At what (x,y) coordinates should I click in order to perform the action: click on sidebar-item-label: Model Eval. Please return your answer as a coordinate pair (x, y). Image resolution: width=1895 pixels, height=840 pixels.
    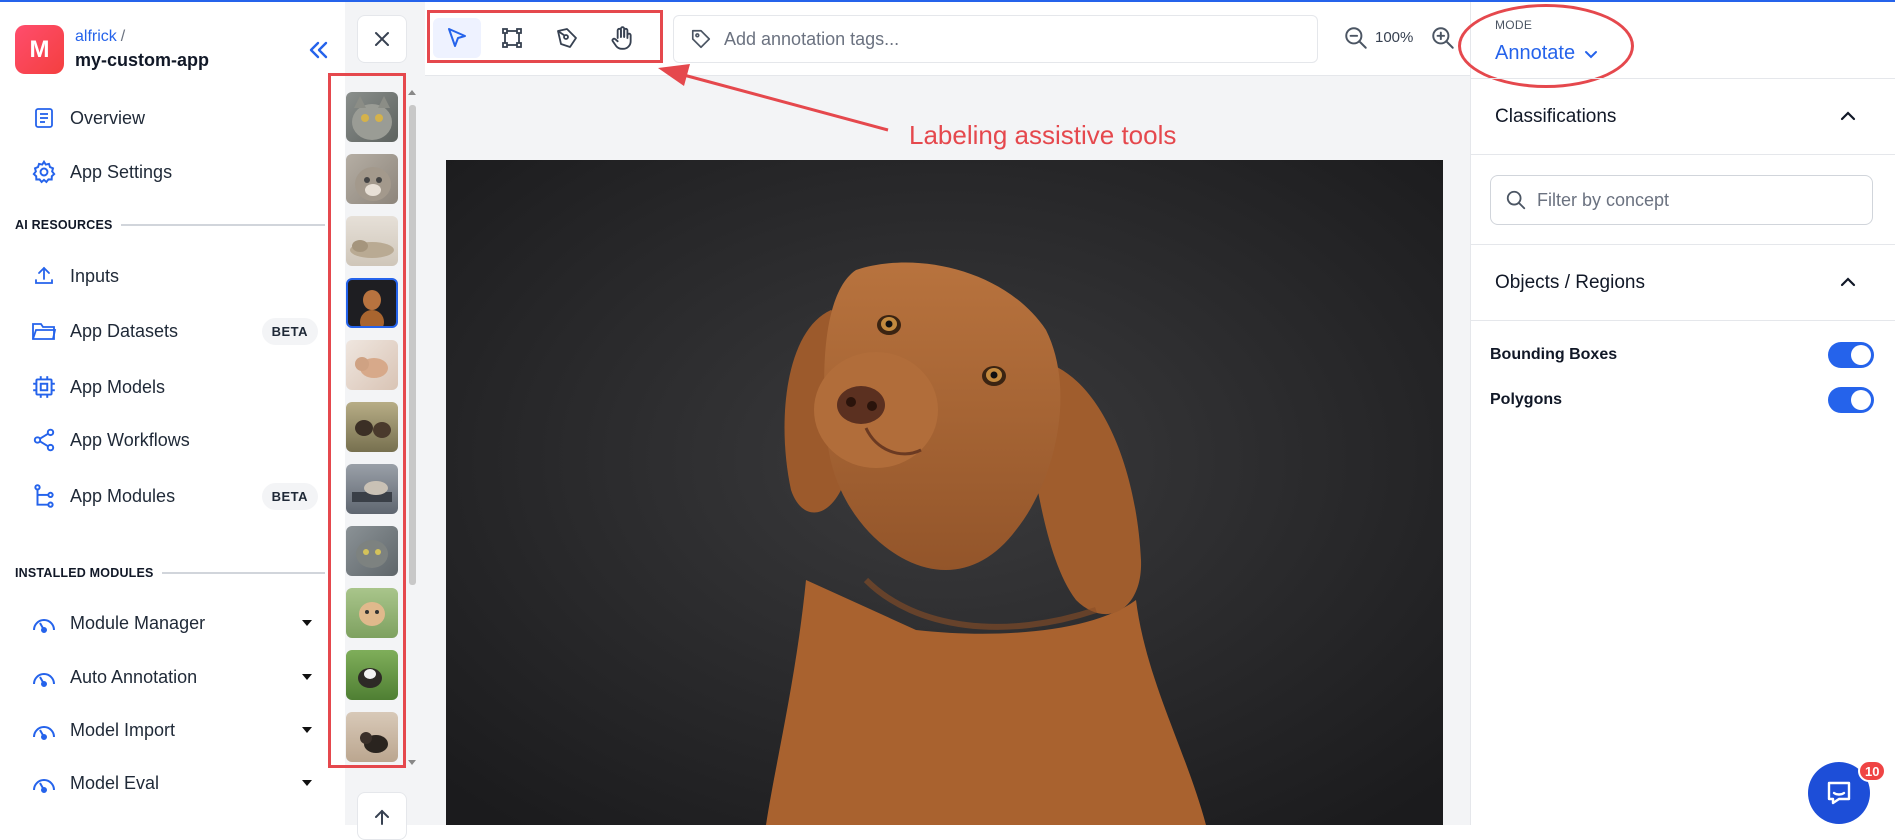
    Looking at the image, I should click on (115, 782).